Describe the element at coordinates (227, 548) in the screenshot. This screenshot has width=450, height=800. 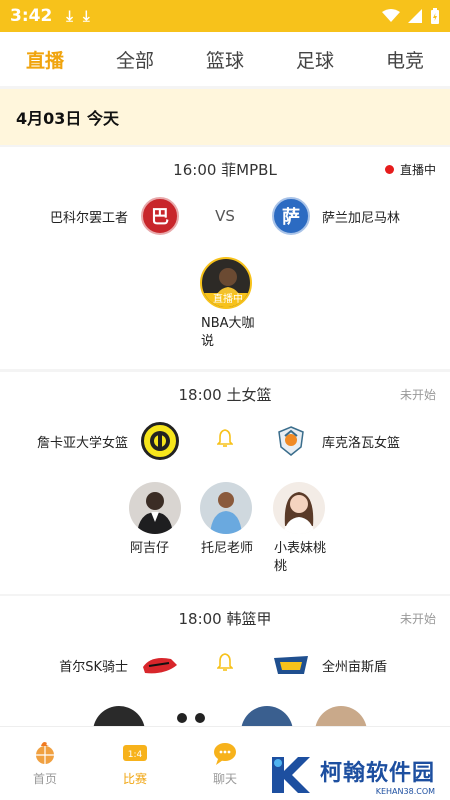
I see `host-name: 托尼老师` at that location.